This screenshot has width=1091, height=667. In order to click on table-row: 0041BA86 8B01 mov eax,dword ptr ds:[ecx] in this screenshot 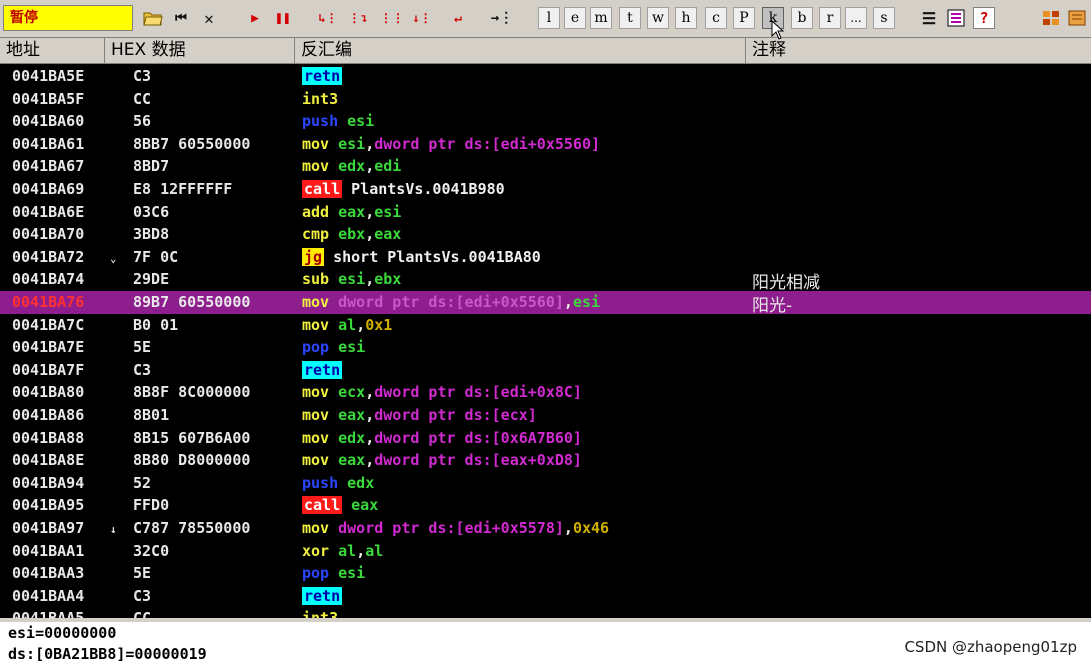, I will do `click(545, 415)`.